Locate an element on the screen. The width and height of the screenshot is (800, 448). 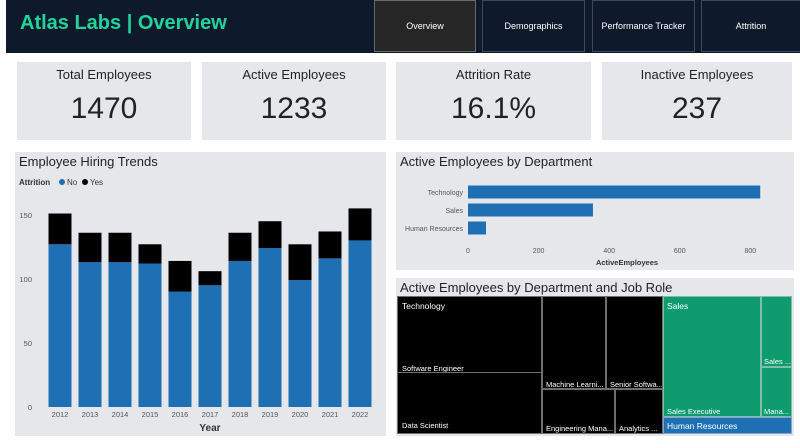
kpi-total-employees: Total Employees 1470 is located at coordinates (104, 101).